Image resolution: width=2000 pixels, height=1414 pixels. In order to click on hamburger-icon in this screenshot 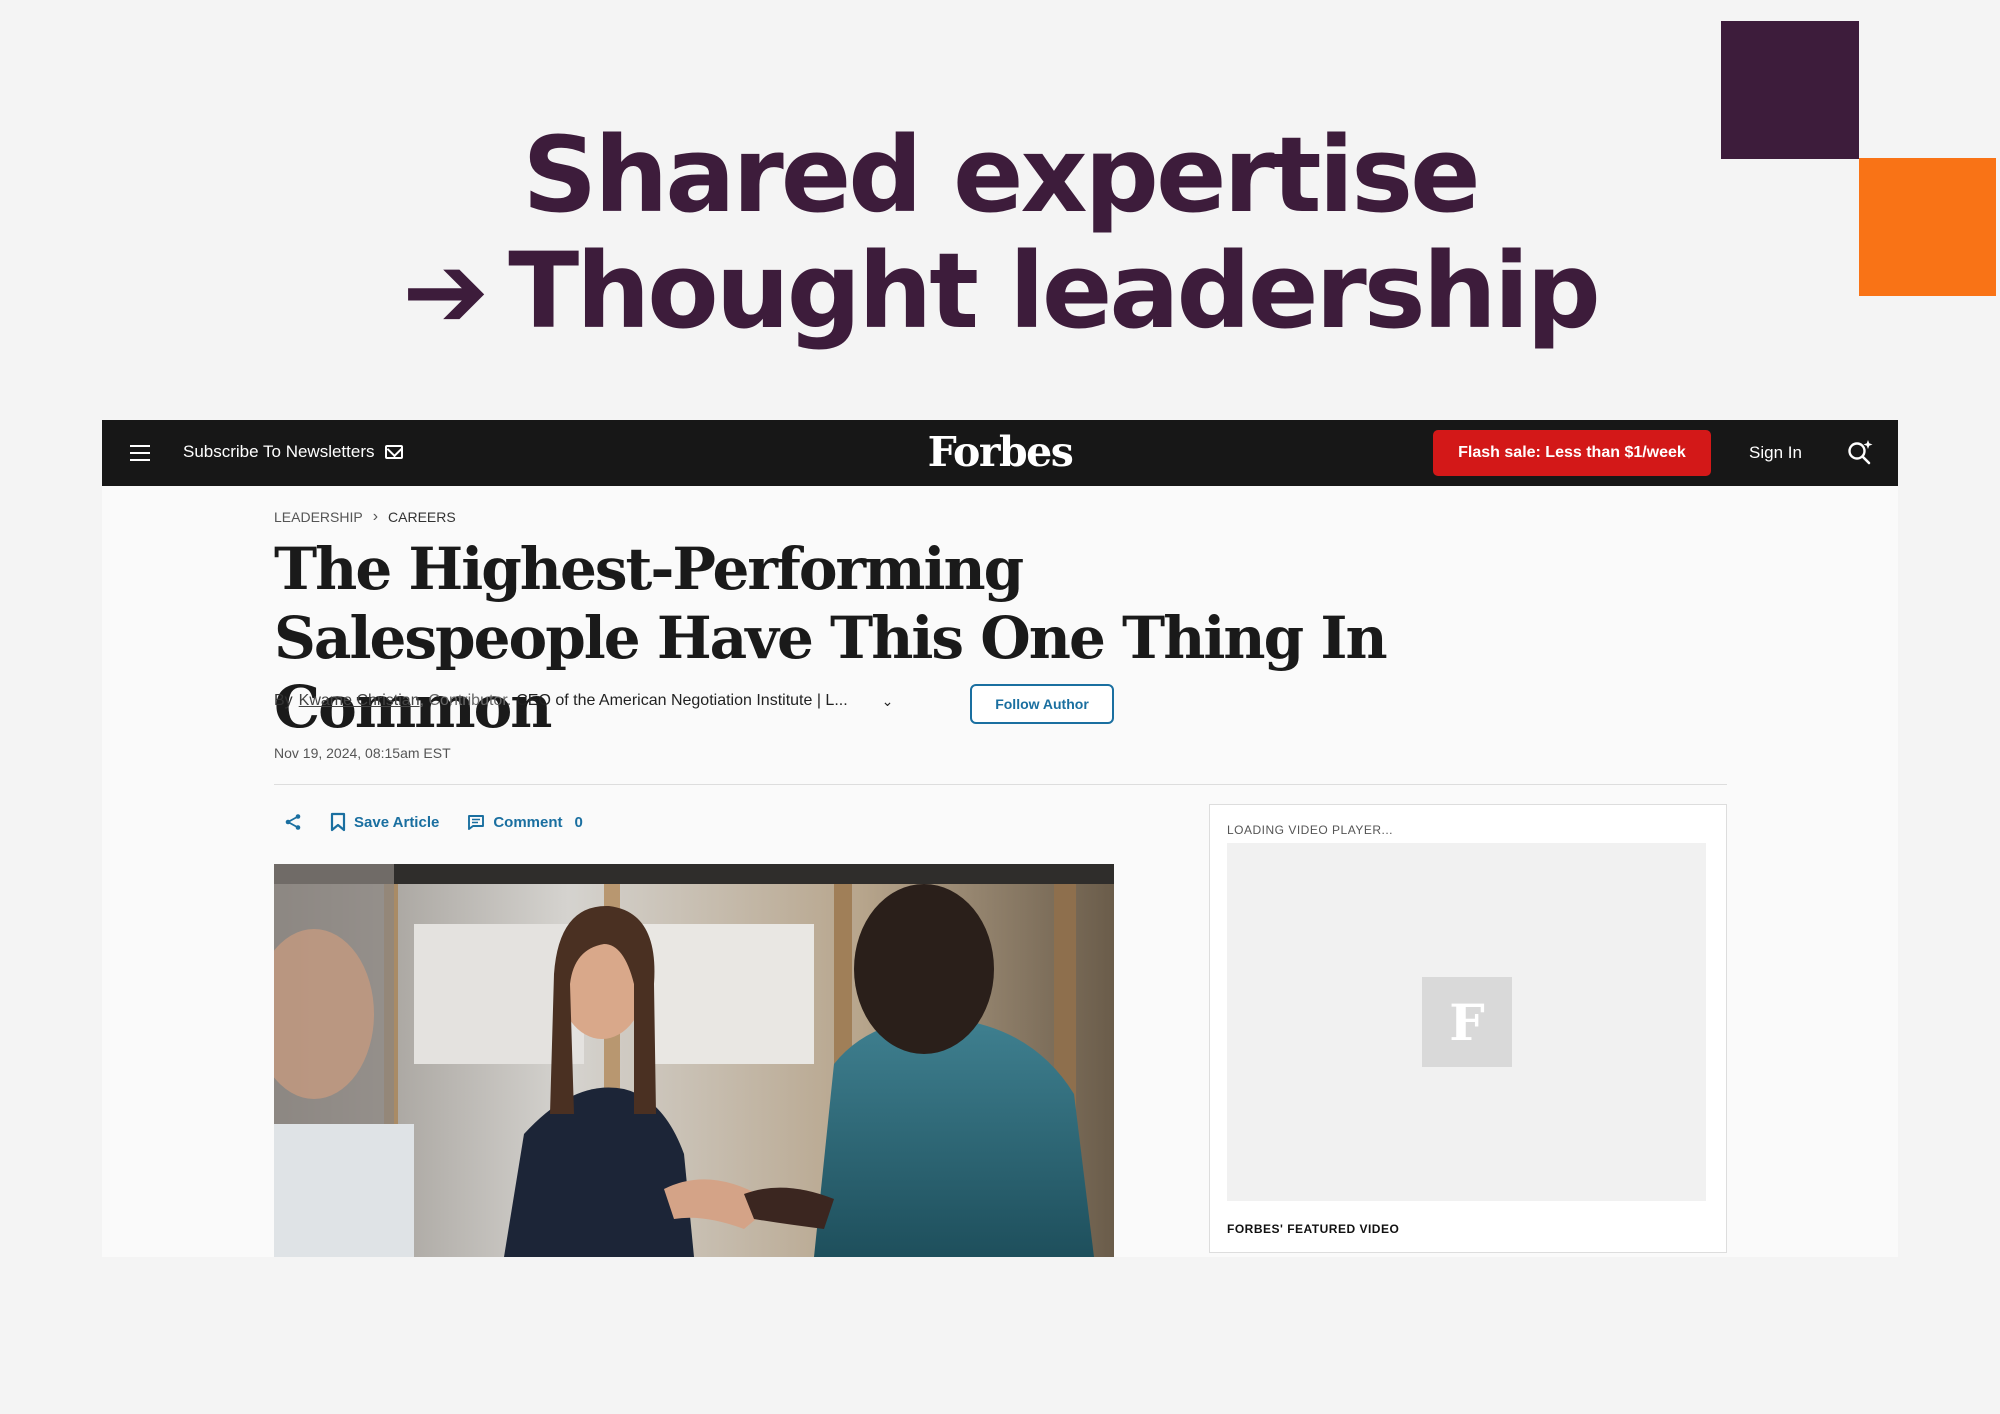, I will do `click(140, 453)`.